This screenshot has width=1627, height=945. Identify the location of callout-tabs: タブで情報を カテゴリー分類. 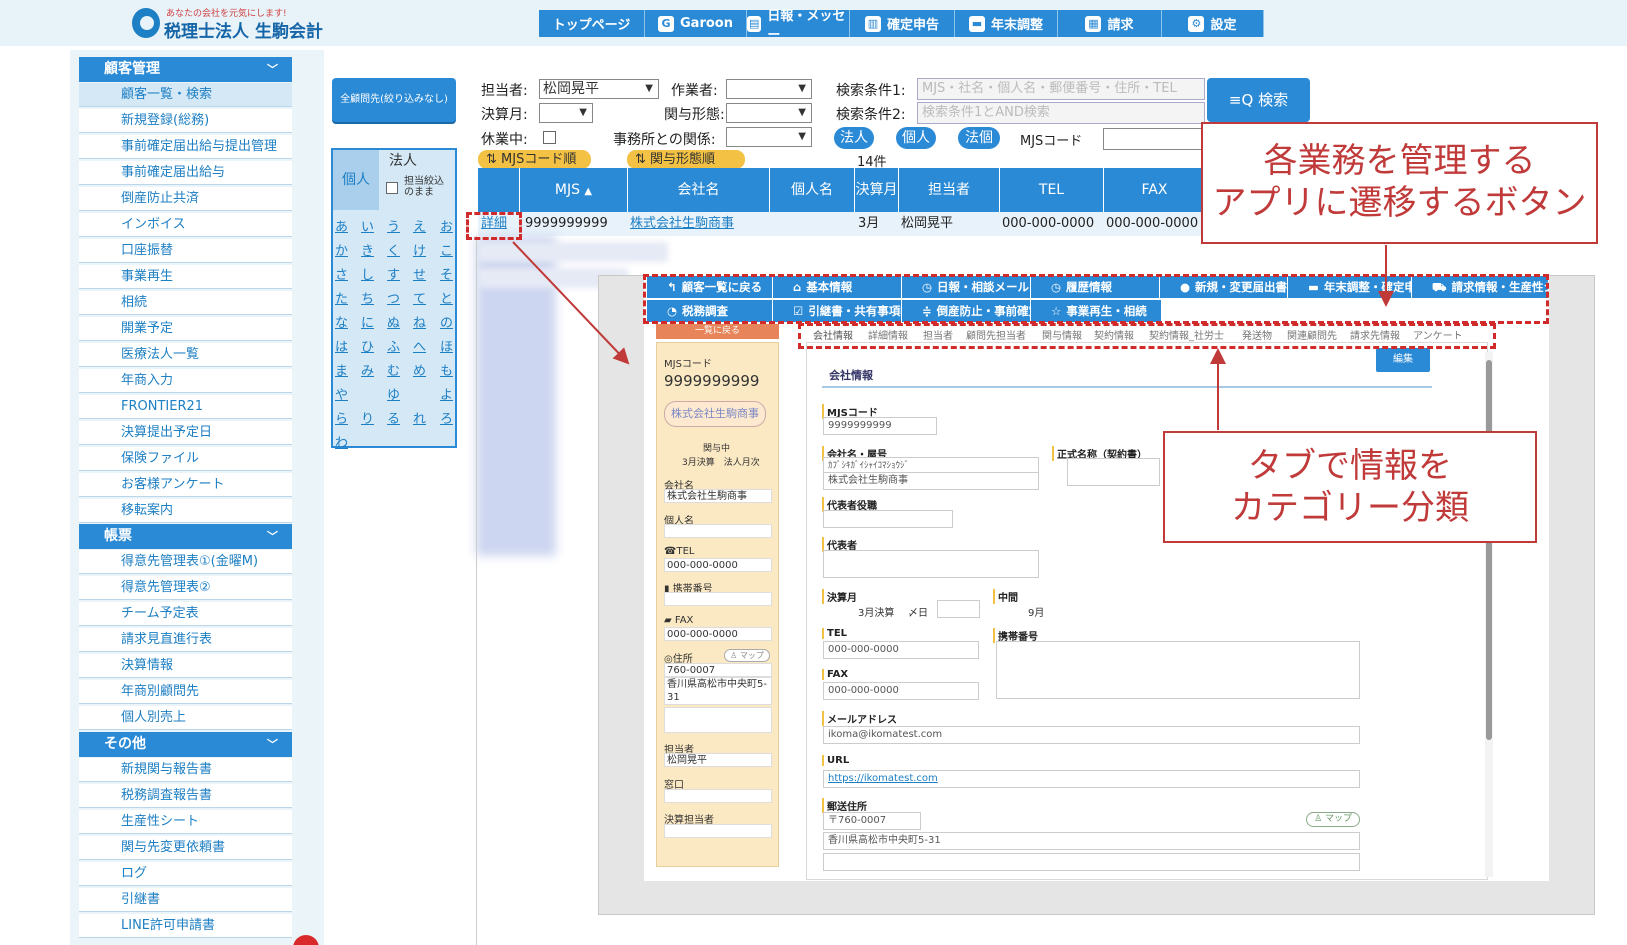
(1350, 487).